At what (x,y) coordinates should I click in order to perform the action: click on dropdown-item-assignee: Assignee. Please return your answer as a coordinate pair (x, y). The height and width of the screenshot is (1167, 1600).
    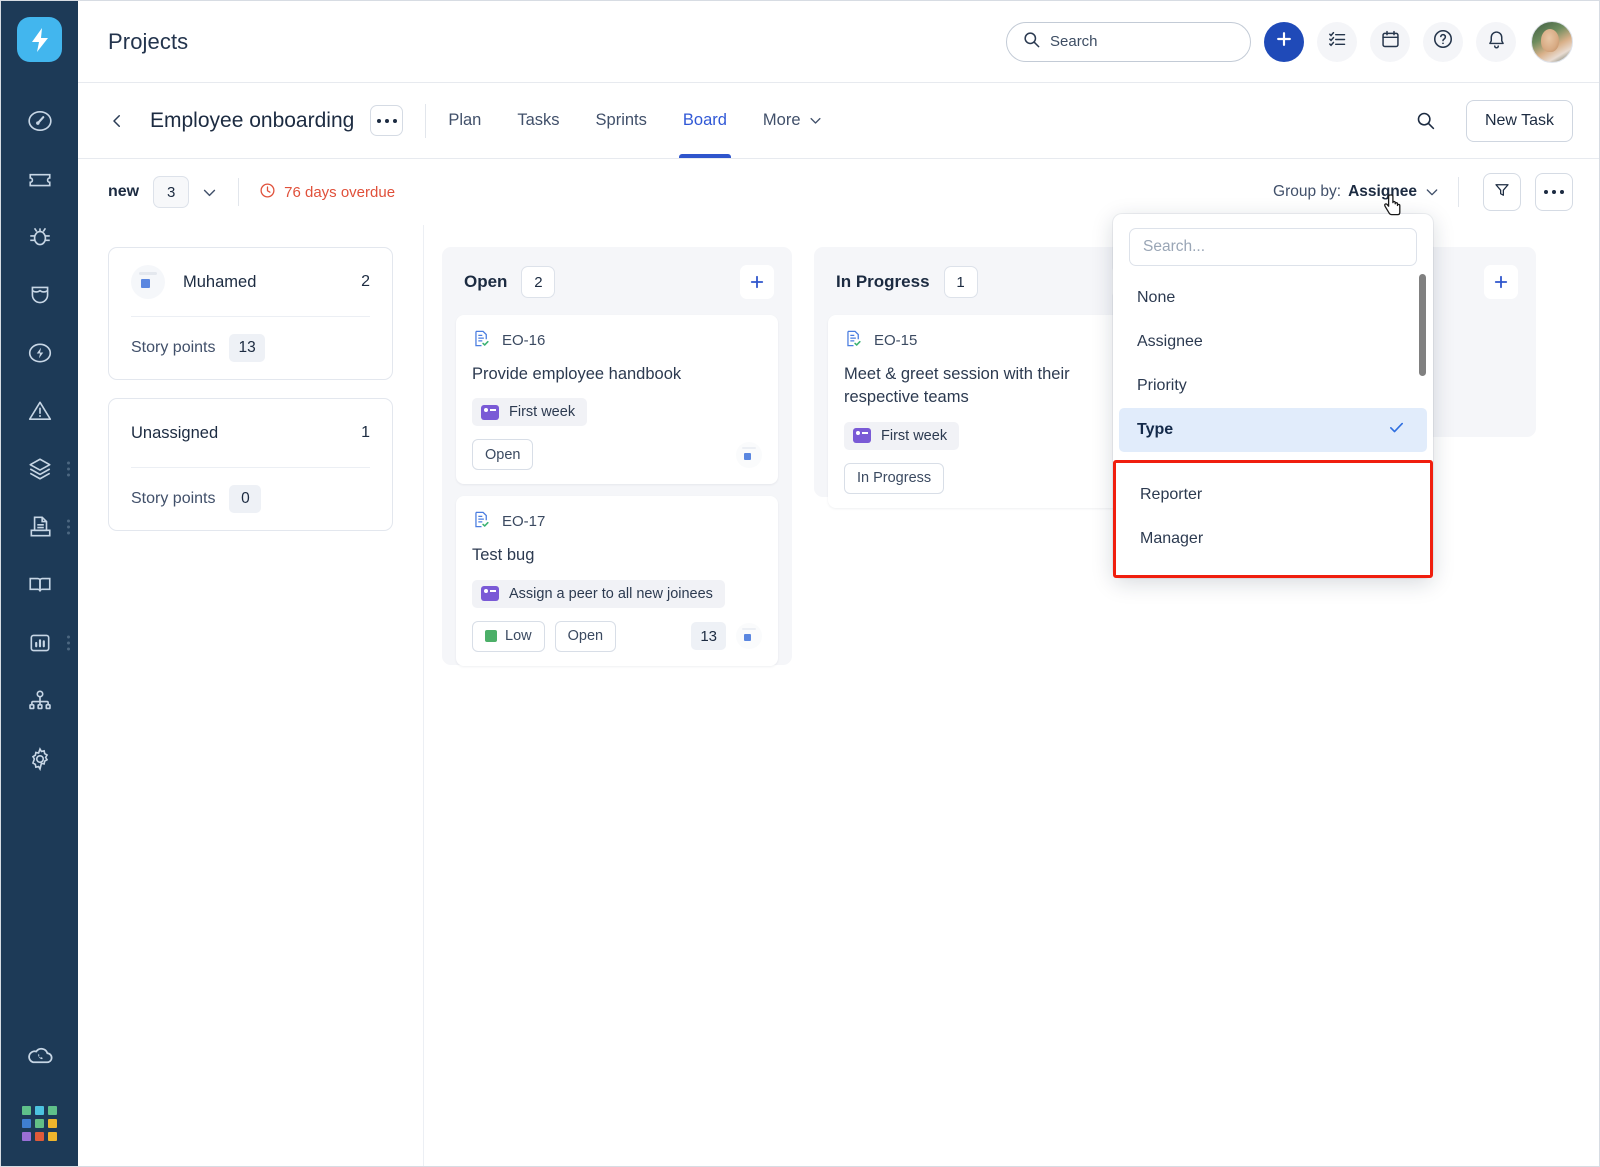
    Looking at the image, I should click on (1273, 342).